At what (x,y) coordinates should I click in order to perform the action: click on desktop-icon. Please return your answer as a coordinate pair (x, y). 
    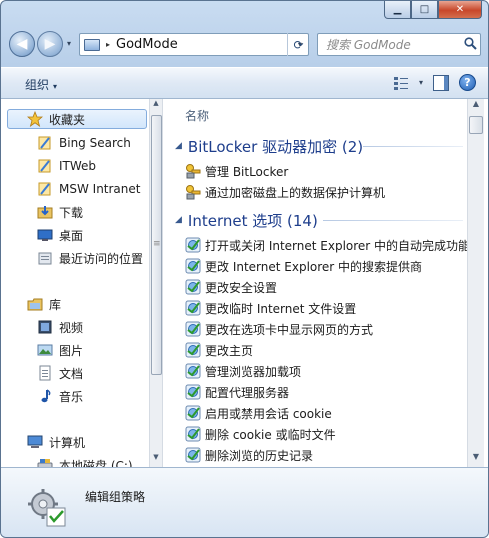
    Looking at the image, I should click on (45, 235).